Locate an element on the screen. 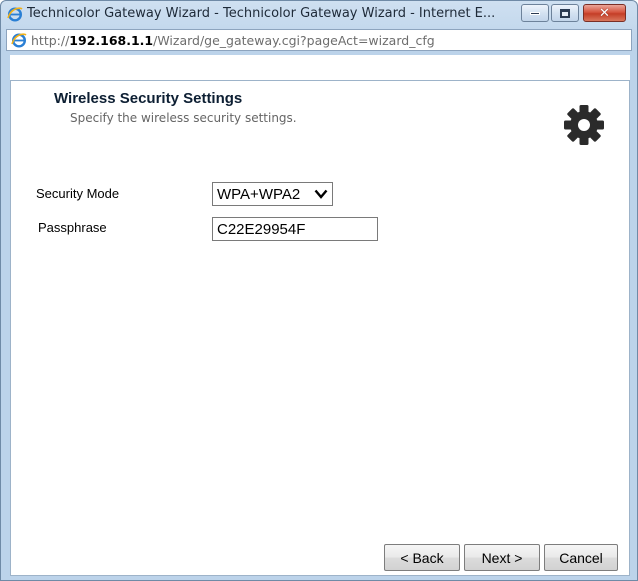 Image resolution: width=638 pixels, height=581 pixels. close-icon: ✕ is located at coordinates (604, 13).